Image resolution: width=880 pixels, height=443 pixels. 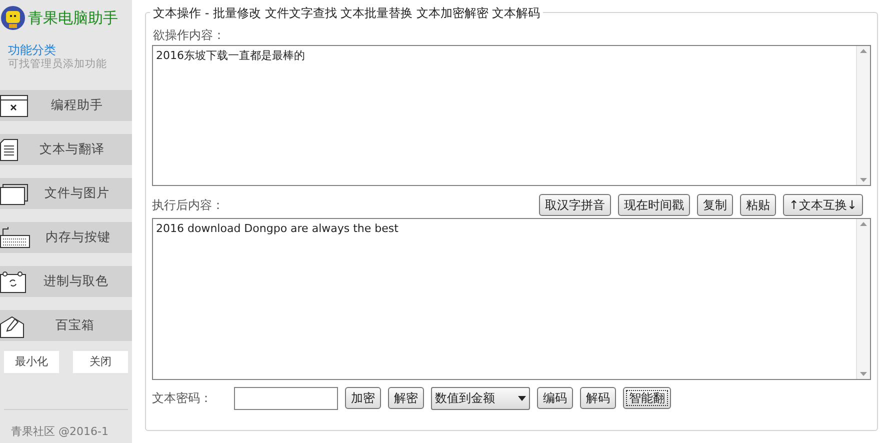 What do you see at coordinates (654, 205) in the screenshot?
I see `action-button: 现在时间戳` at bounding box center [654, 205].